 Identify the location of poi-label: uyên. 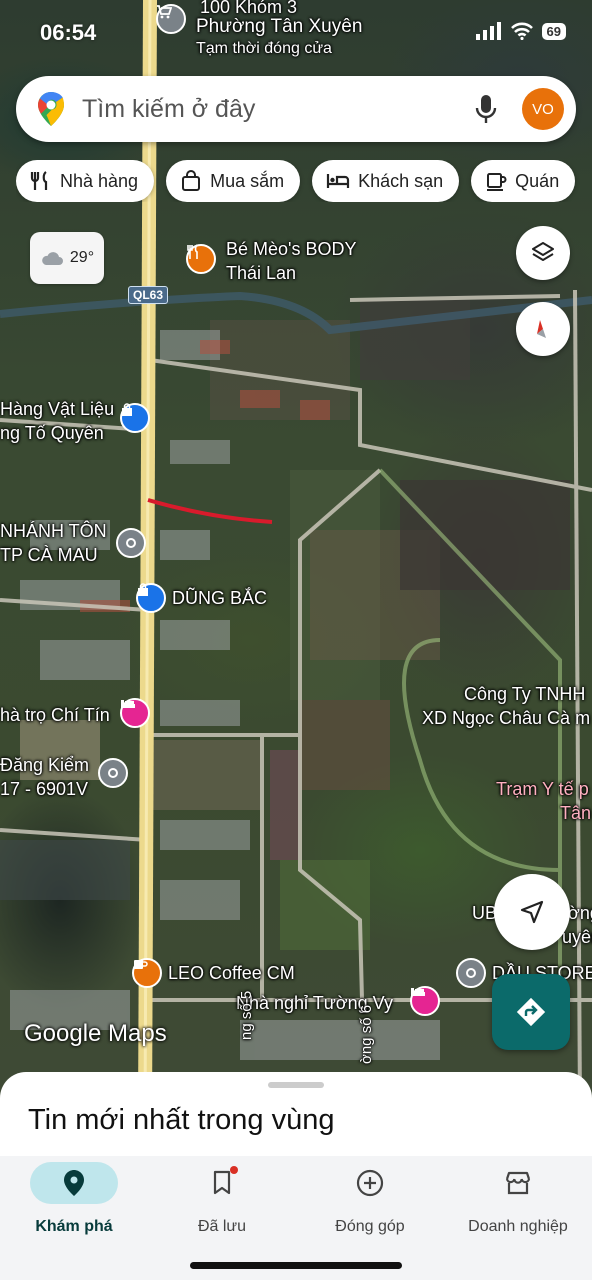
(577, 937).